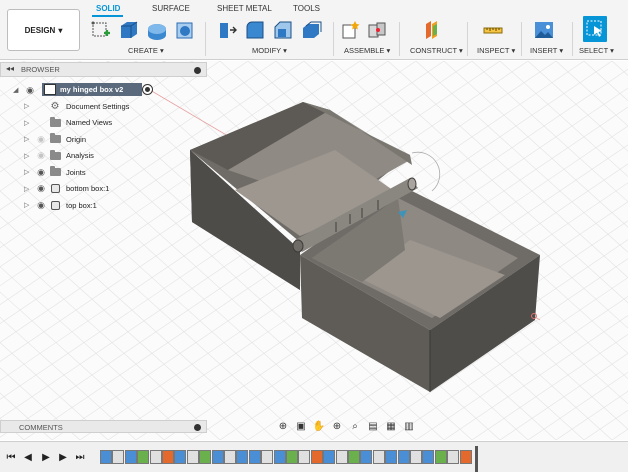 Image resolution: width=628 pixels, height=472 pixels. I want to click on fillet-icon, so click(255, 30).